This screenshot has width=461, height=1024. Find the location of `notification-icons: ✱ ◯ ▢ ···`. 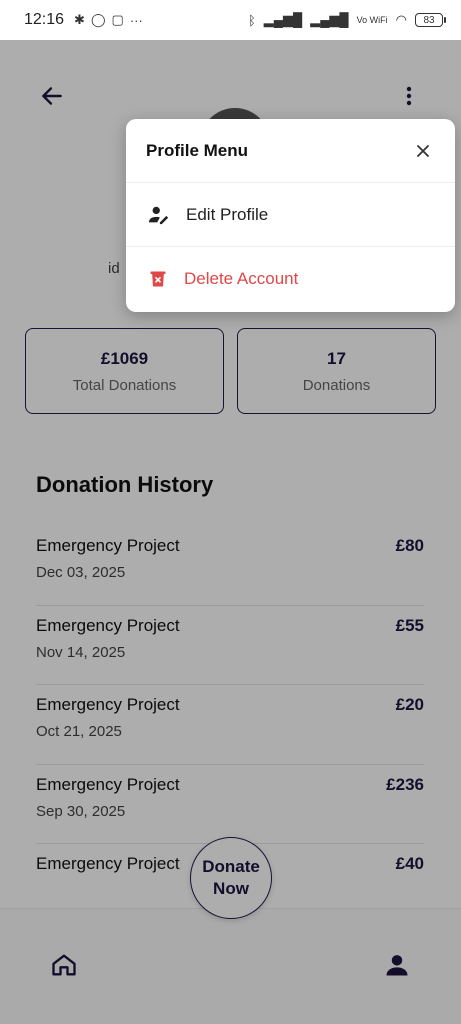

notification-icons: ✱ ◯ ▢ ··· is located at coordinates (108, 20).